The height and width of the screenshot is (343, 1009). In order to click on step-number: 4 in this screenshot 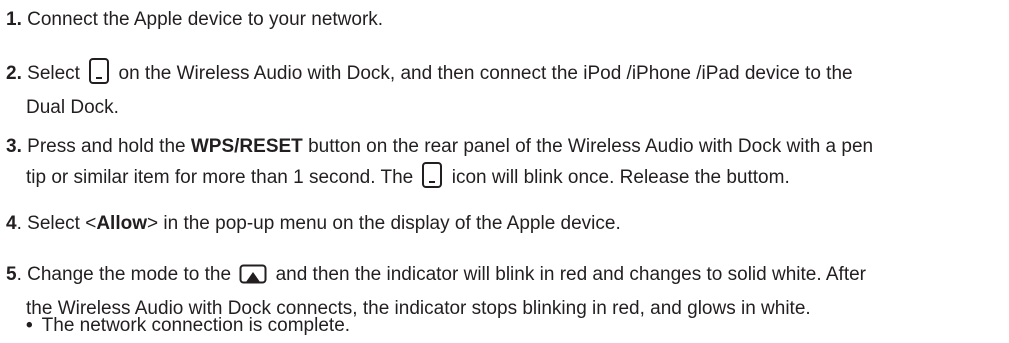, I will do `click(11, 223)`.